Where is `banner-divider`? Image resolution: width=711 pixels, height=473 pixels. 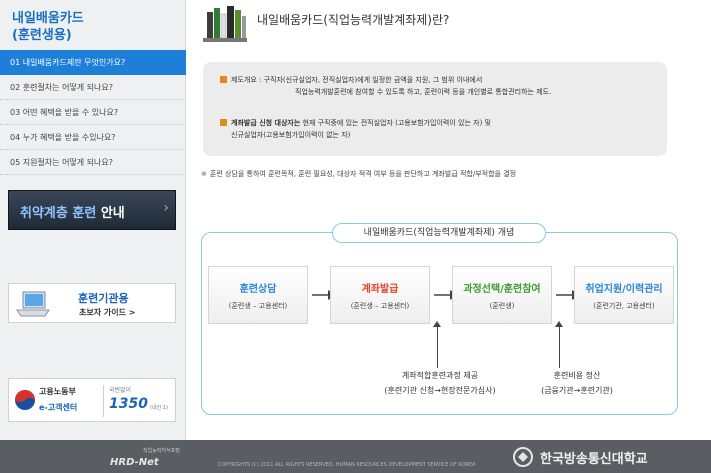 banner-divider is located at coordinates (103, 401).